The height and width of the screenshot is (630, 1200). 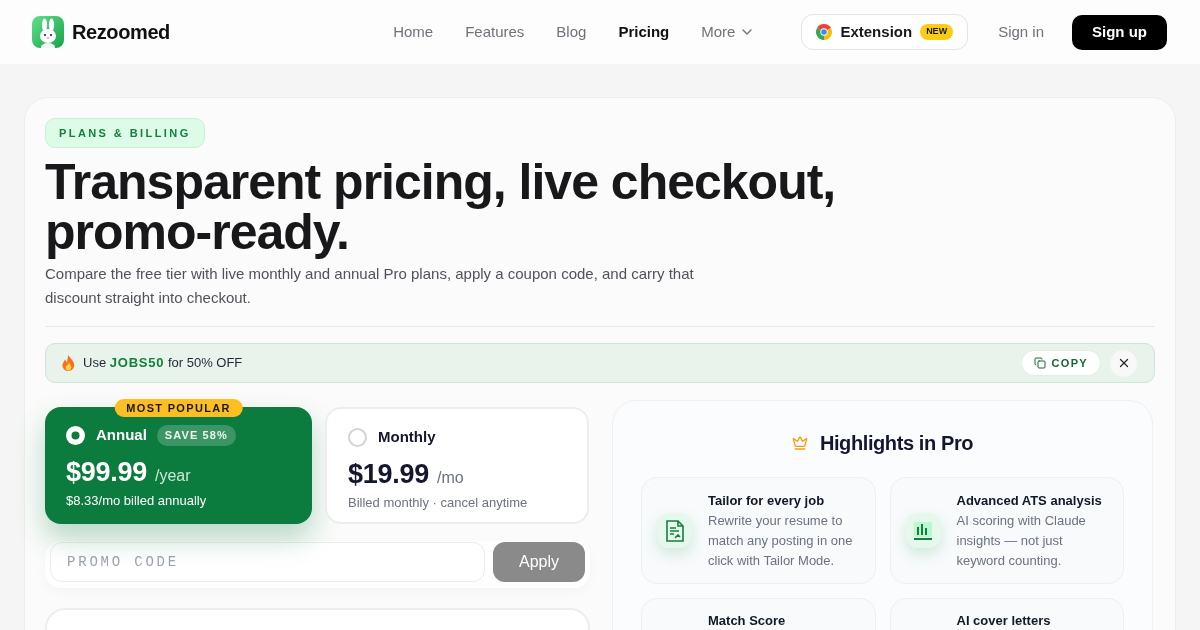 I want to click on plan-price: $99.99, so click(x=106, y=471).